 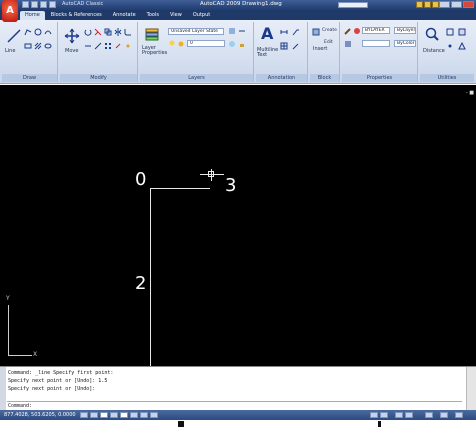 I want to click on line-icon, so click(x=14, y=36).